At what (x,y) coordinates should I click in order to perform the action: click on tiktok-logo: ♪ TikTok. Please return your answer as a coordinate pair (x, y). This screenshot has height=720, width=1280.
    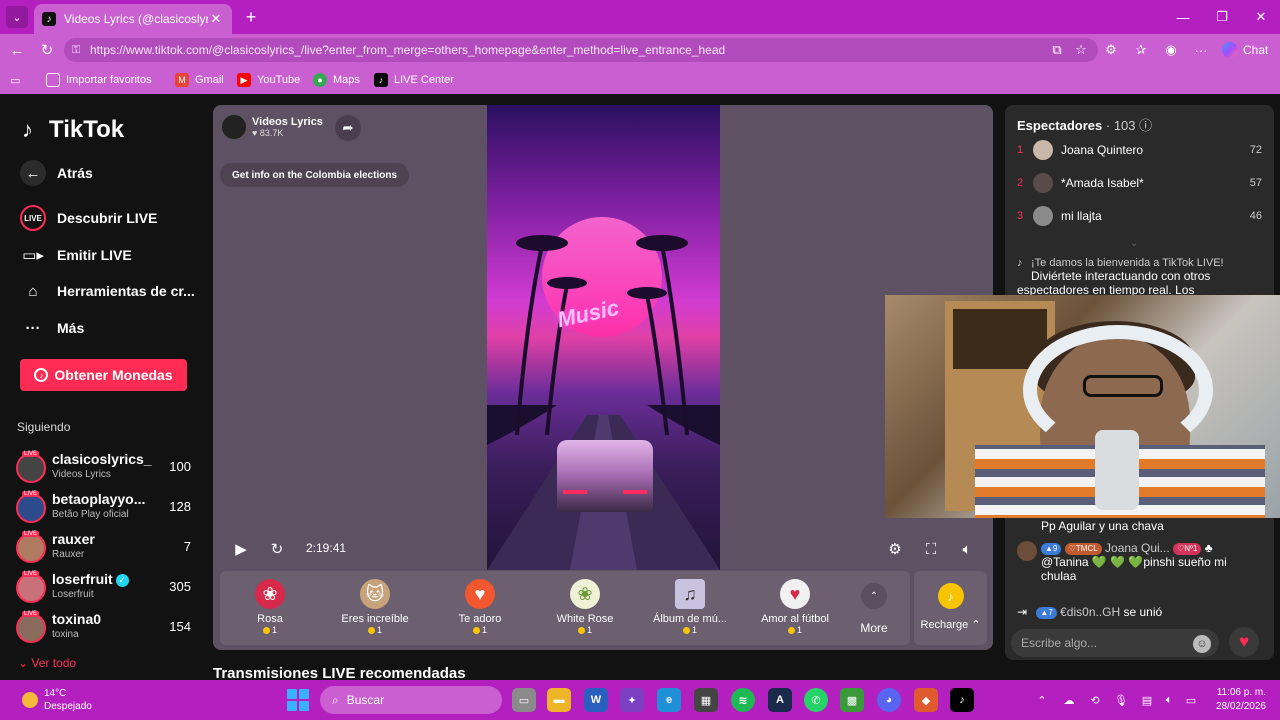
    Looking at the image, I should click on (73, 130).